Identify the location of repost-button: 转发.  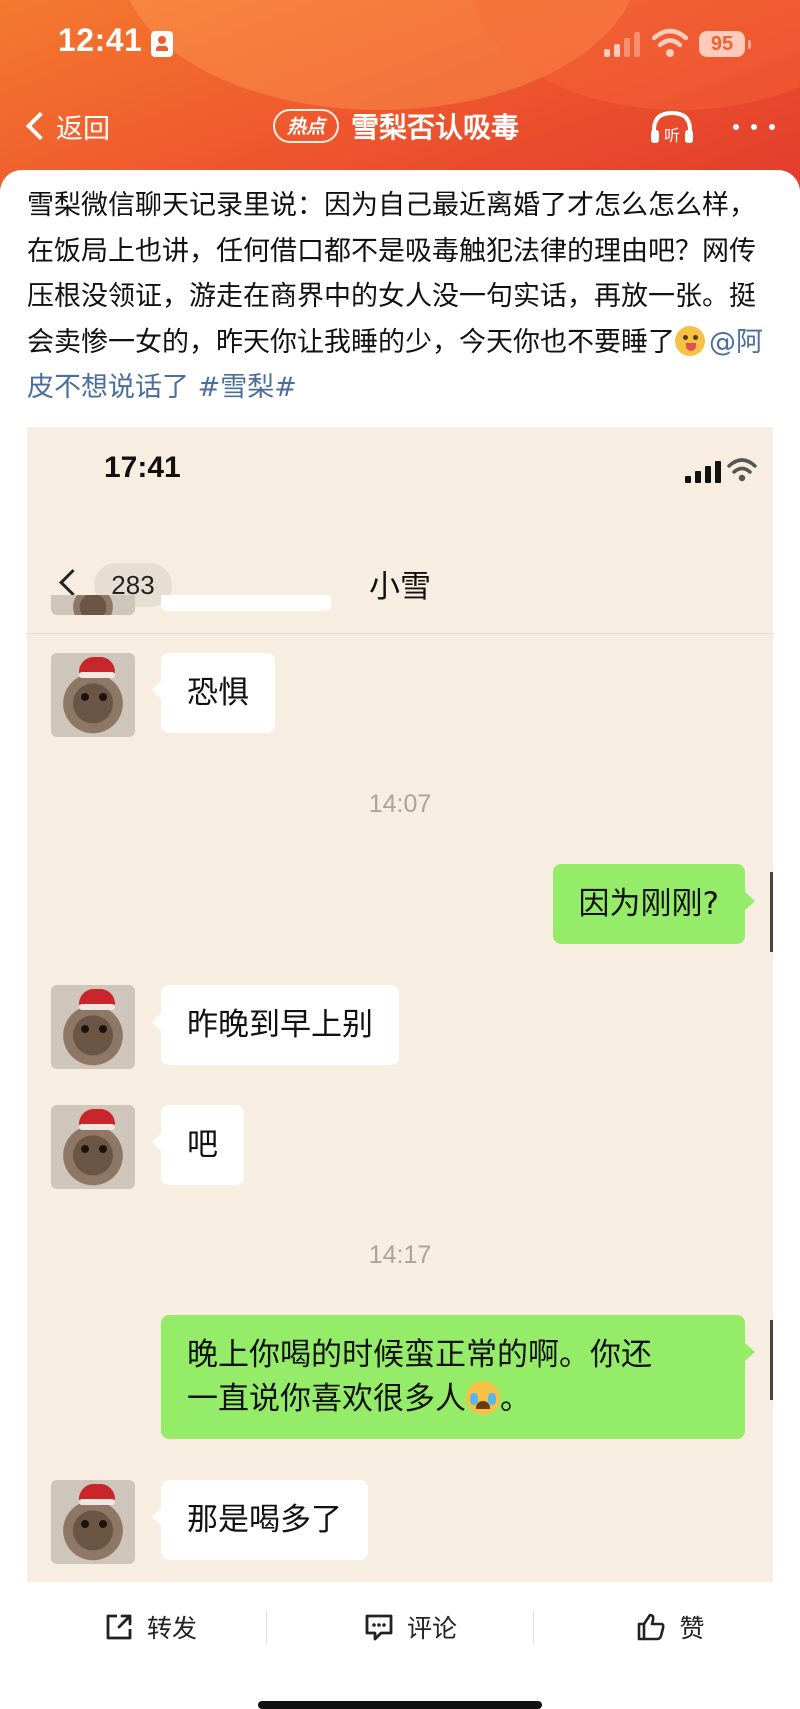
(150, 1627).